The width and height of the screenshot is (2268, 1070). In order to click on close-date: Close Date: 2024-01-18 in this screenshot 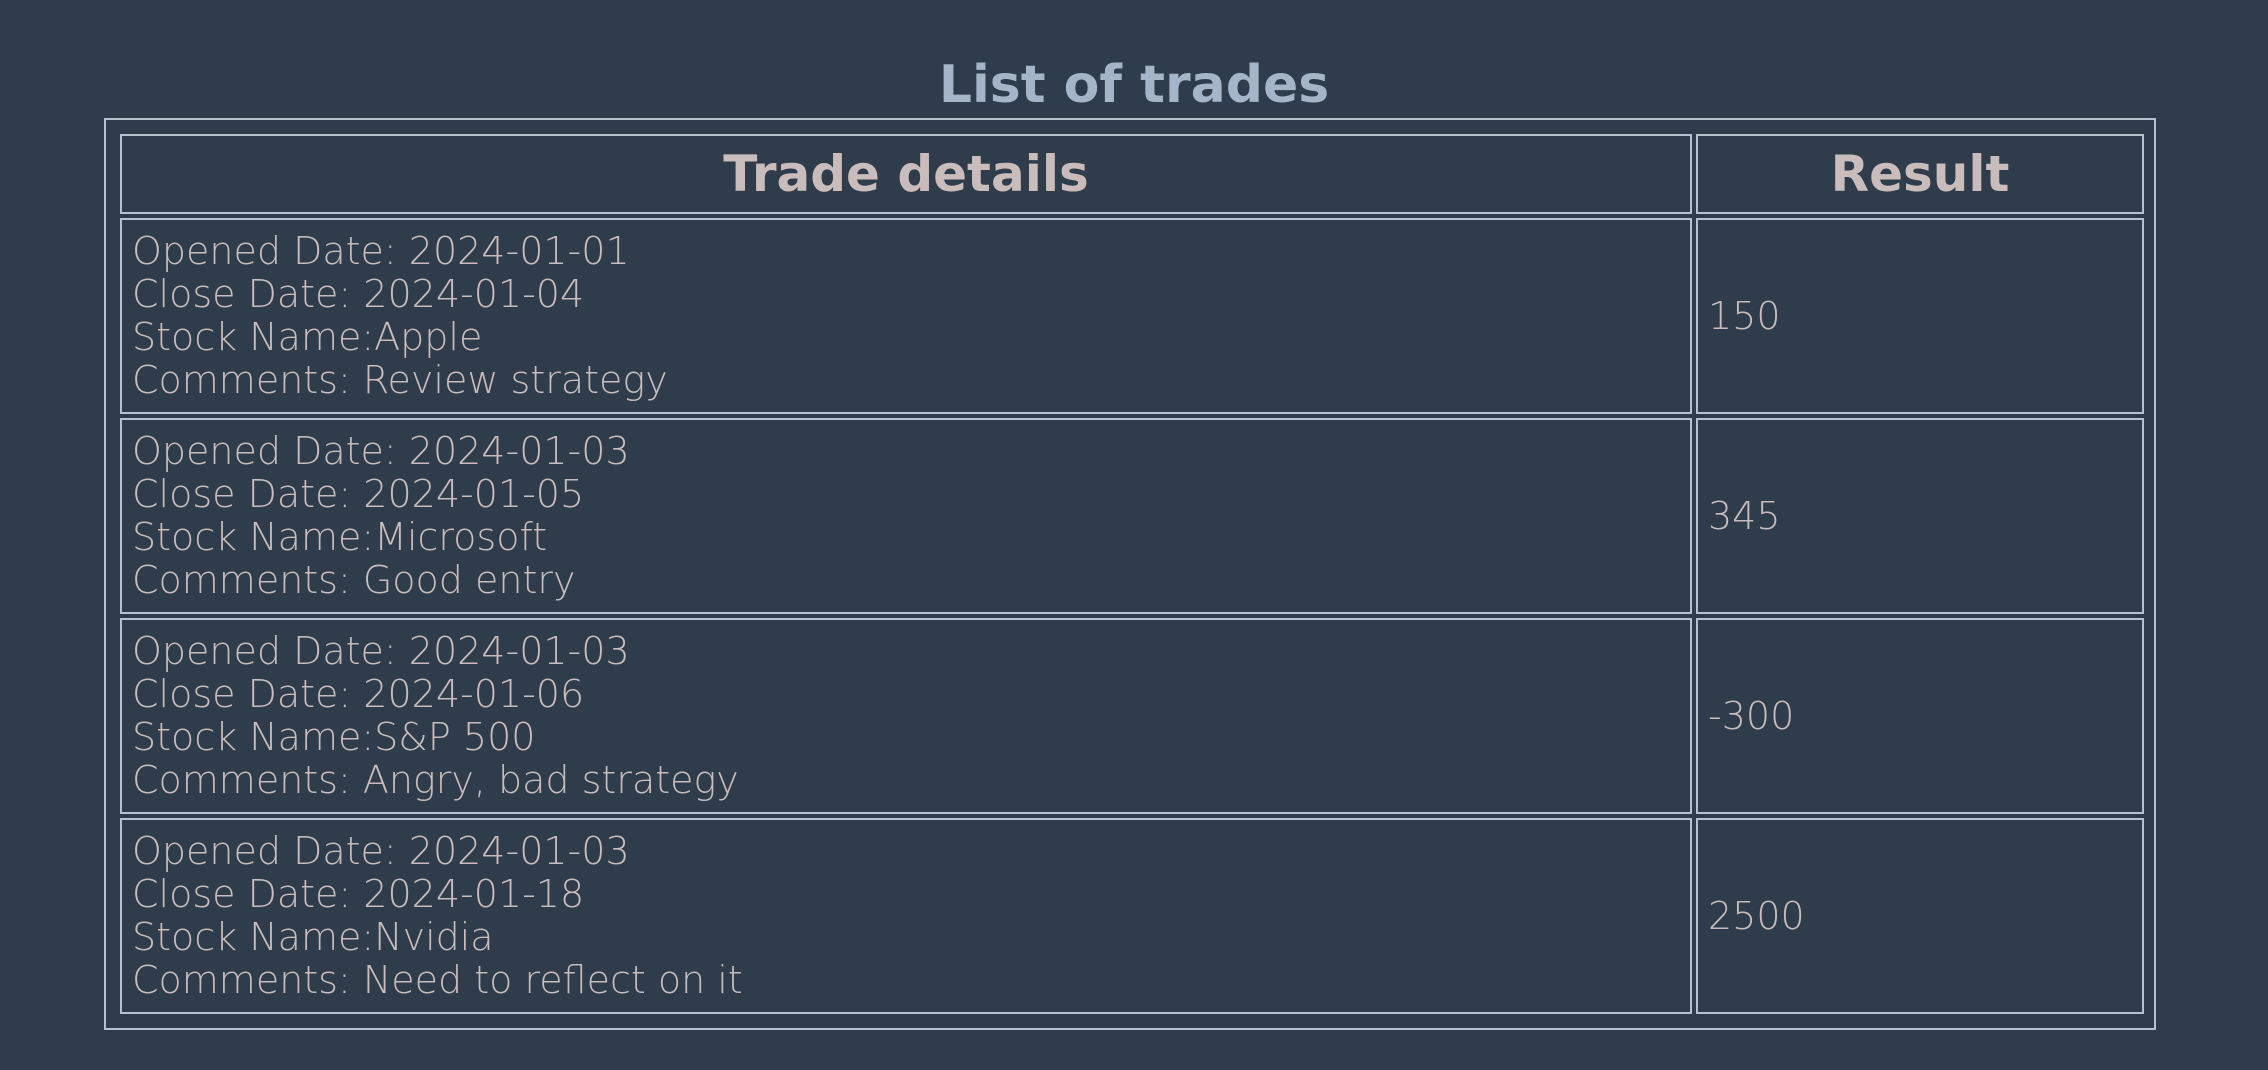, I will do `click(358, 894)`.